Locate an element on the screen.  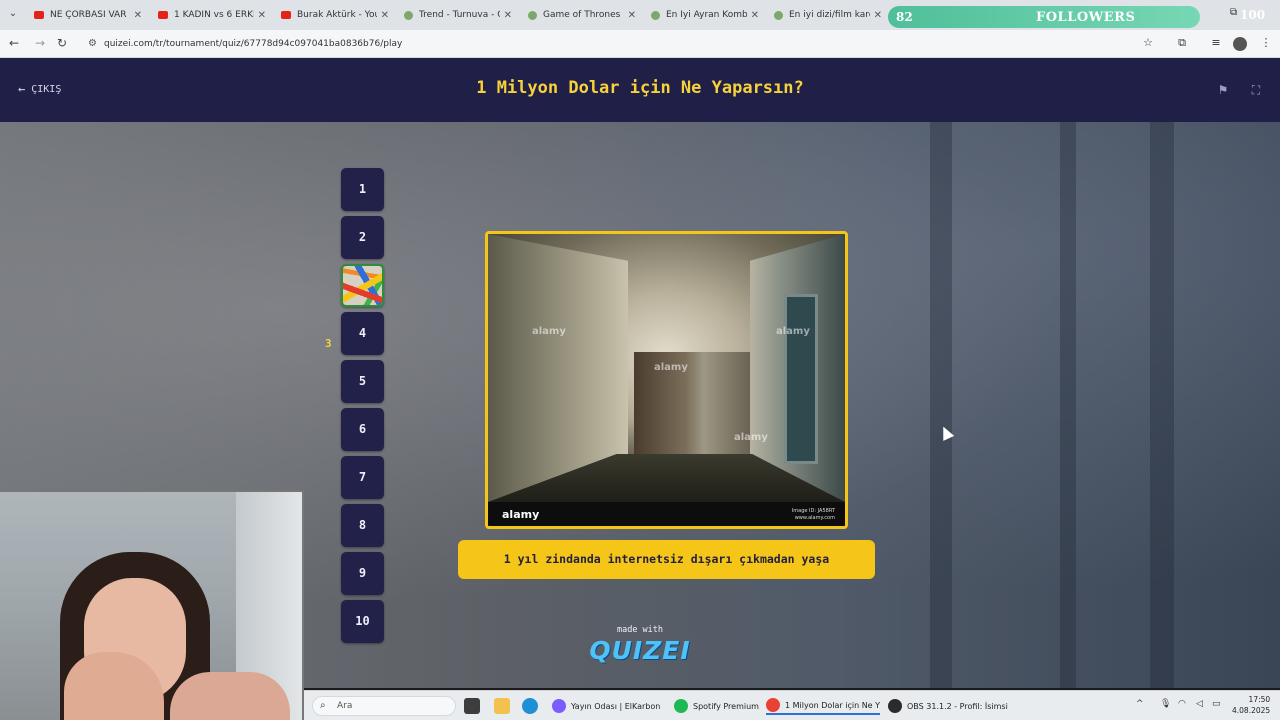
site-info-icon: ⚙ is located at coordinates (92, 44).